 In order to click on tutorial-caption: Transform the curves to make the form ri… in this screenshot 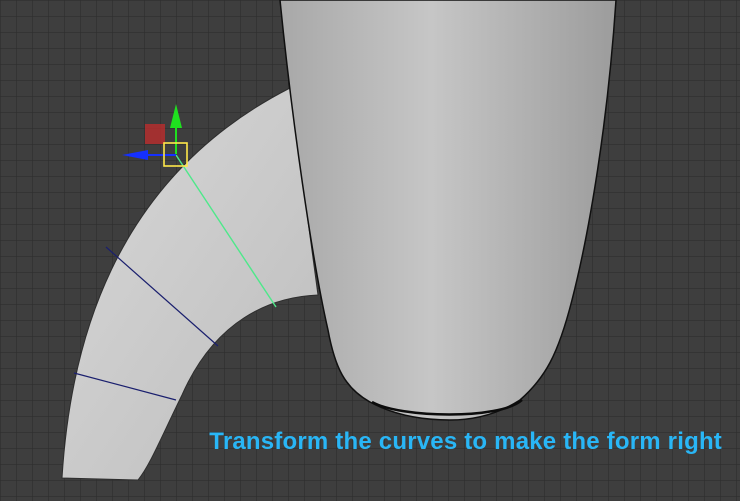, I will do `click(465, 441)`.